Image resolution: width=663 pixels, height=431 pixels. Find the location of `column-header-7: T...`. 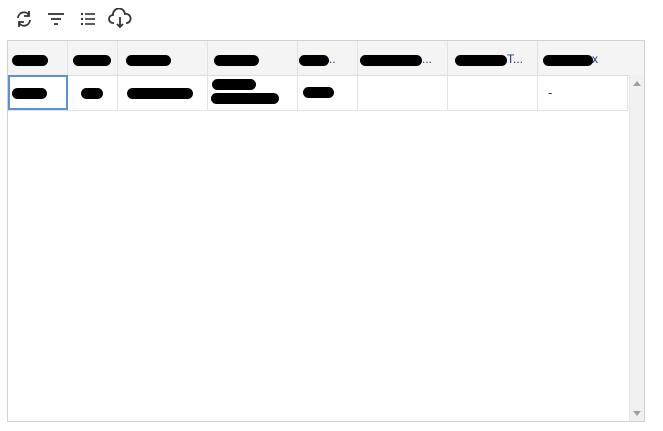

column-header-7: T... is located at coordinates (493, 58).